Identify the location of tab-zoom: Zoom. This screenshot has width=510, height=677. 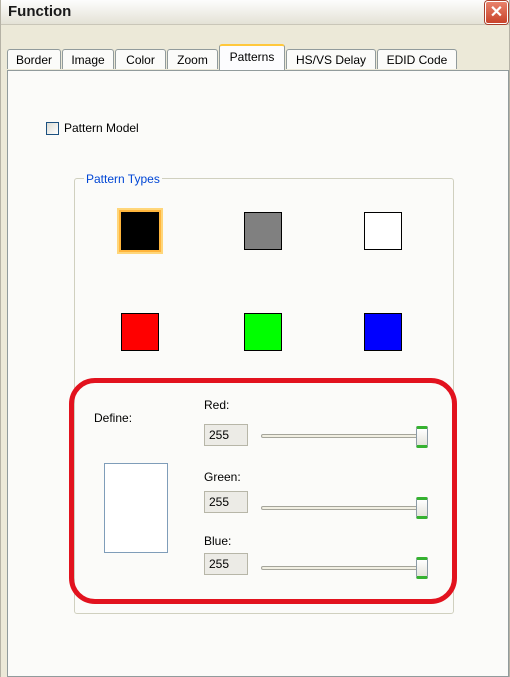
(192, 59).